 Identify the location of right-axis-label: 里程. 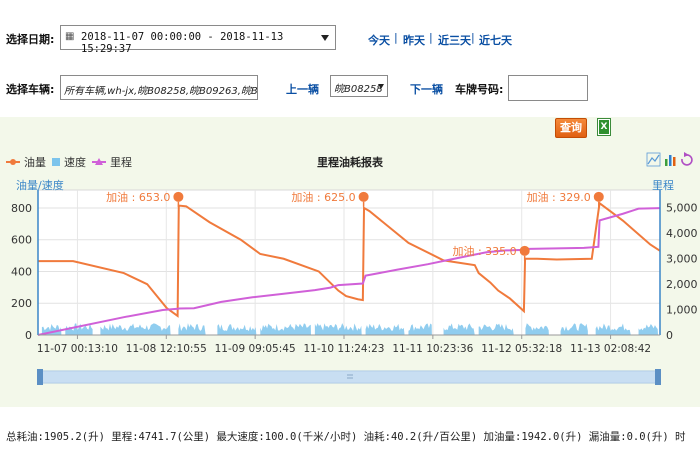
(663, 185).